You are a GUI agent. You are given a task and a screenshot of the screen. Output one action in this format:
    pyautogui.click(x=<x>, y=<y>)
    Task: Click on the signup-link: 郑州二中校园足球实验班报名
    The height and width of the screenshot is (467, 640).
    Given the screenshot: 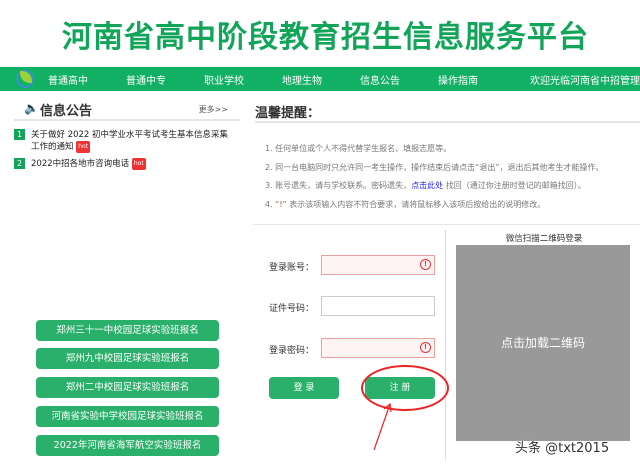 What is the action you would take?
    pyautogui.click(x=127, y=387)
    